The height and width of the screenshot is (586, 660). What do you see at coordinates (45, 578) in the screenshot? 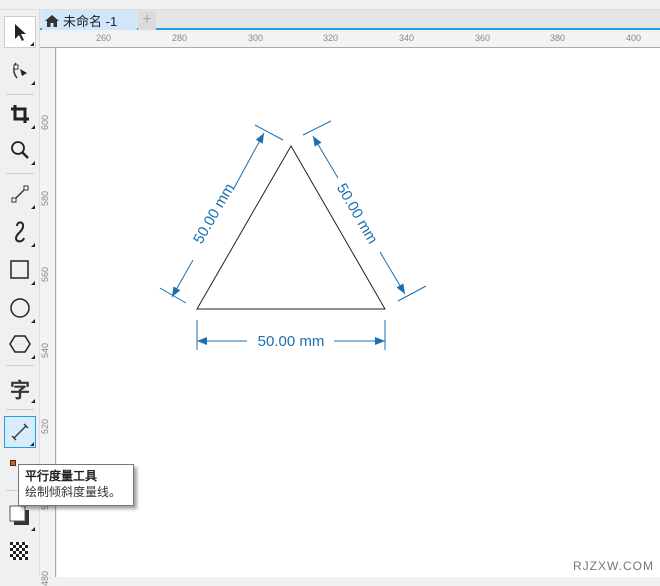
I see `ruler-label: 480` at bounding box center [45, 578].